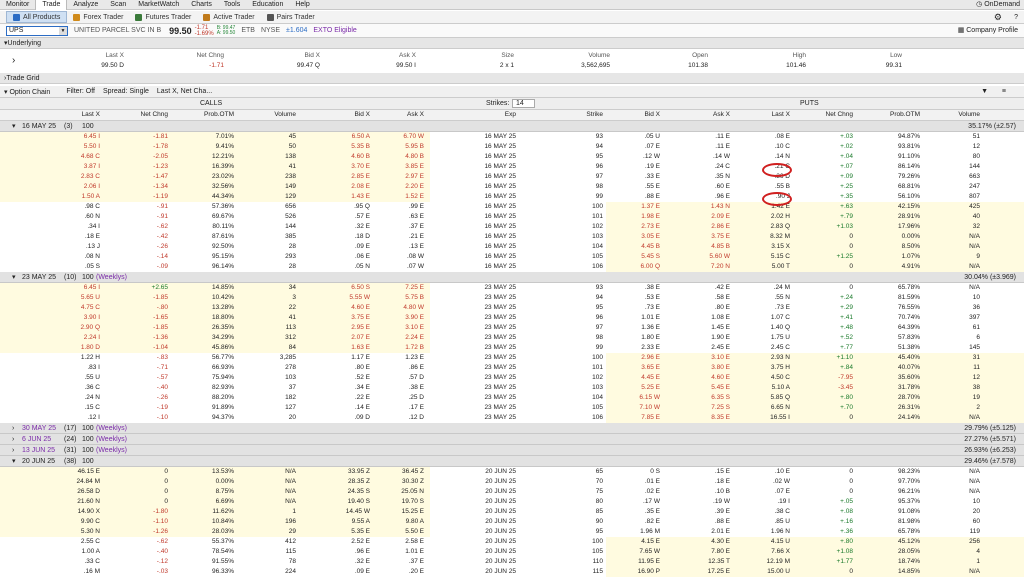  Describe the element at coordinates (51, 5) in the screenshot. I see `menu-trade: Trade` at that location.